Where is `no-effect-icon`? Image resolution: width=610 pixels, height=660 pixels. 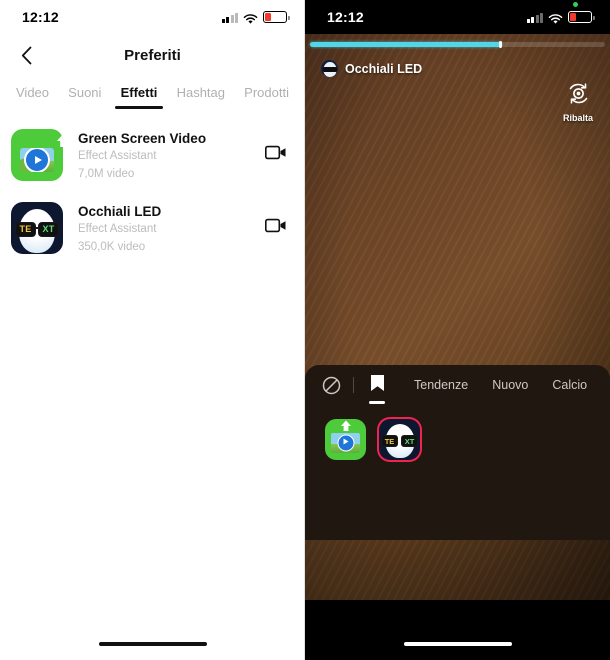 no-effect-icon is located at coordinates (331, 385).